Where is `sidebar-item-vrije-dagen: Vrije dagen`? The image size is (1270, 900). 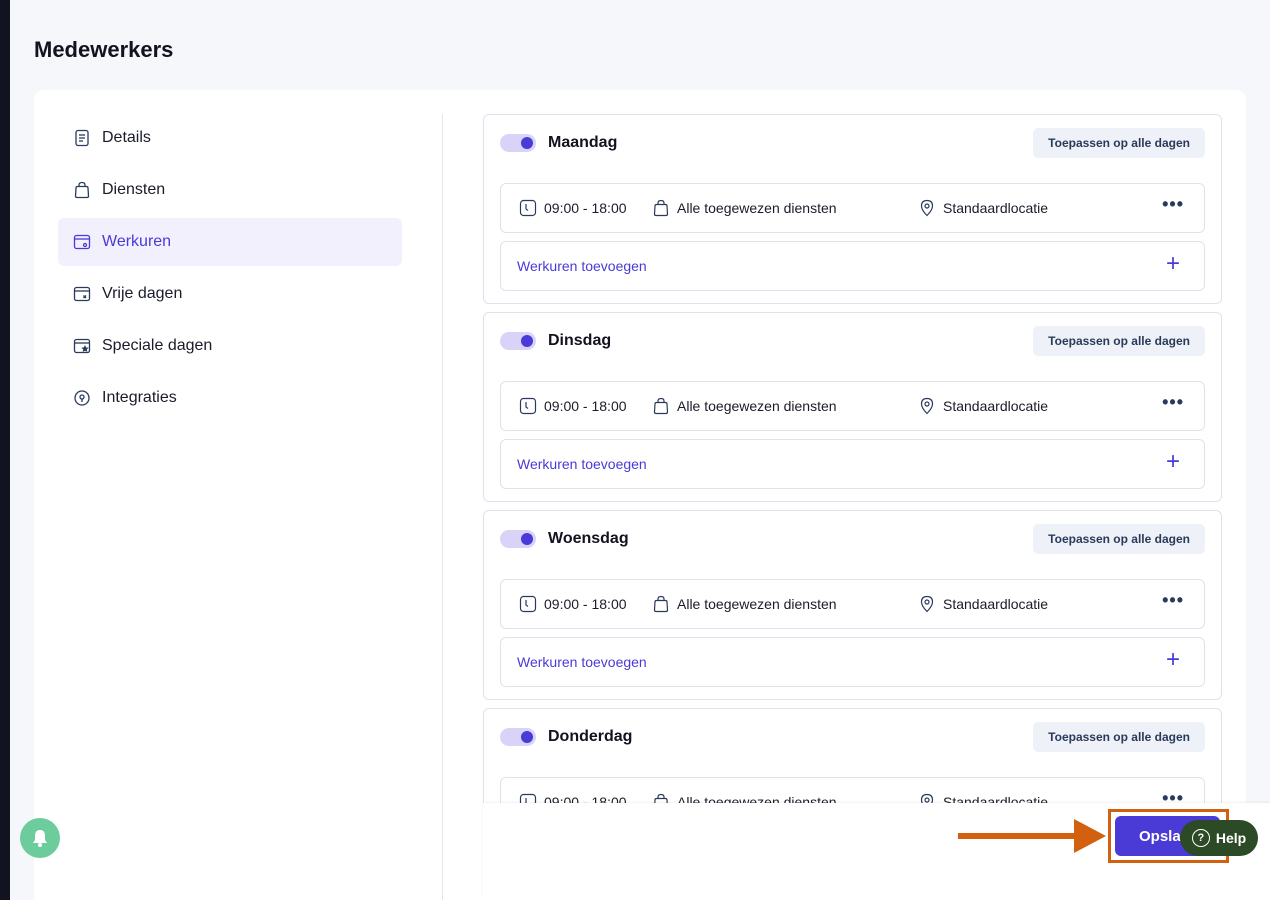 sidebar-item-vrije-dagen: Vrije dagen is located at coordinates (230, 294).